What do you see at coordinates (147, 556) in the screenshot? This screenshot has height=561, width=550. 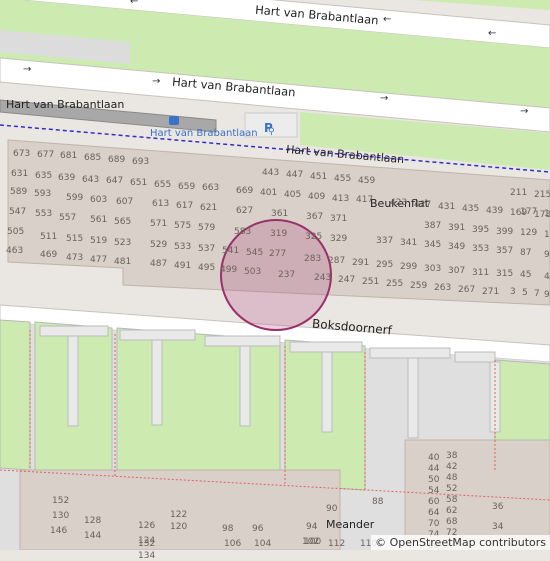 I see `house-number: 134` at bounding box center [147, 556].